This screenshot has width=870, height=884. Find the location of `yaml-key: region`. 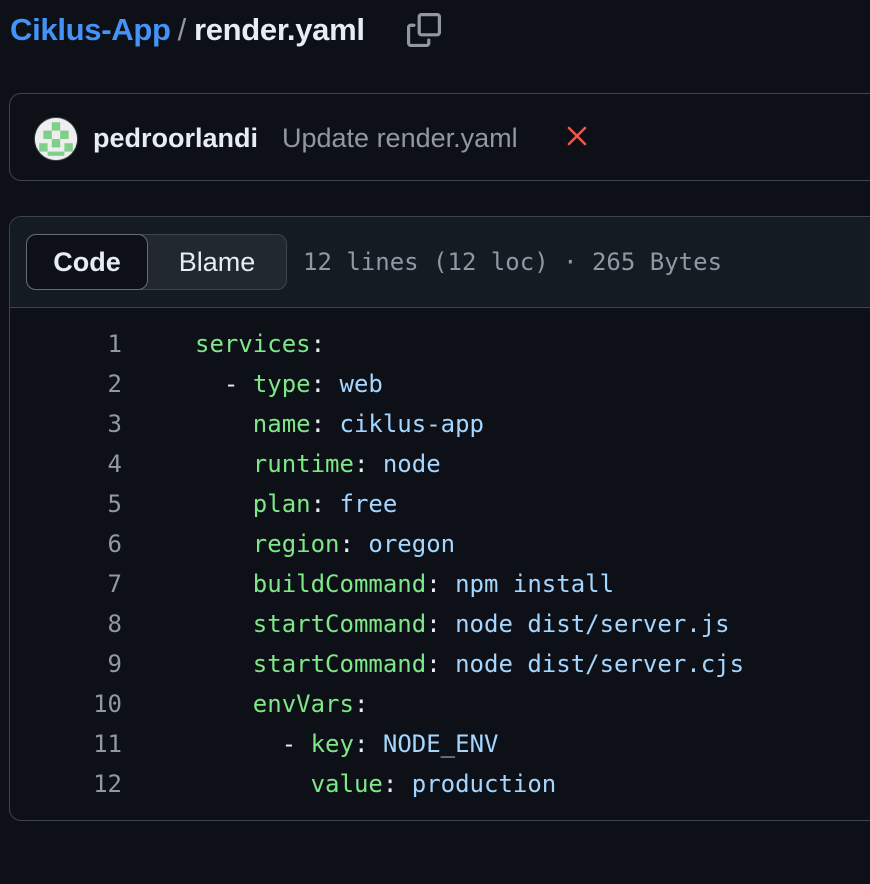

yaml-key: region is located at coordinates (296, 544).